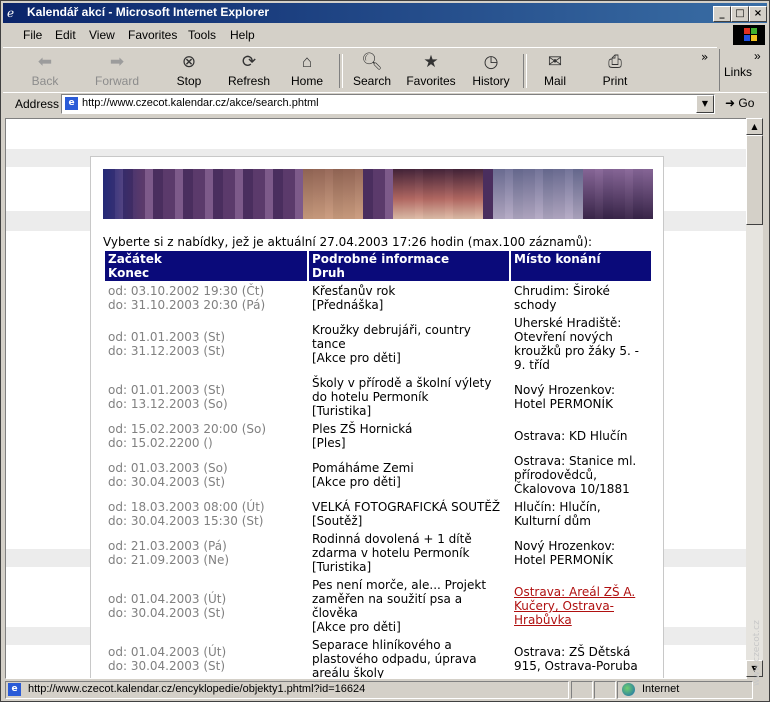 This screenshot has height=702, width=770. I want to click on scroll-up-button: ▲, so click(754, 126).